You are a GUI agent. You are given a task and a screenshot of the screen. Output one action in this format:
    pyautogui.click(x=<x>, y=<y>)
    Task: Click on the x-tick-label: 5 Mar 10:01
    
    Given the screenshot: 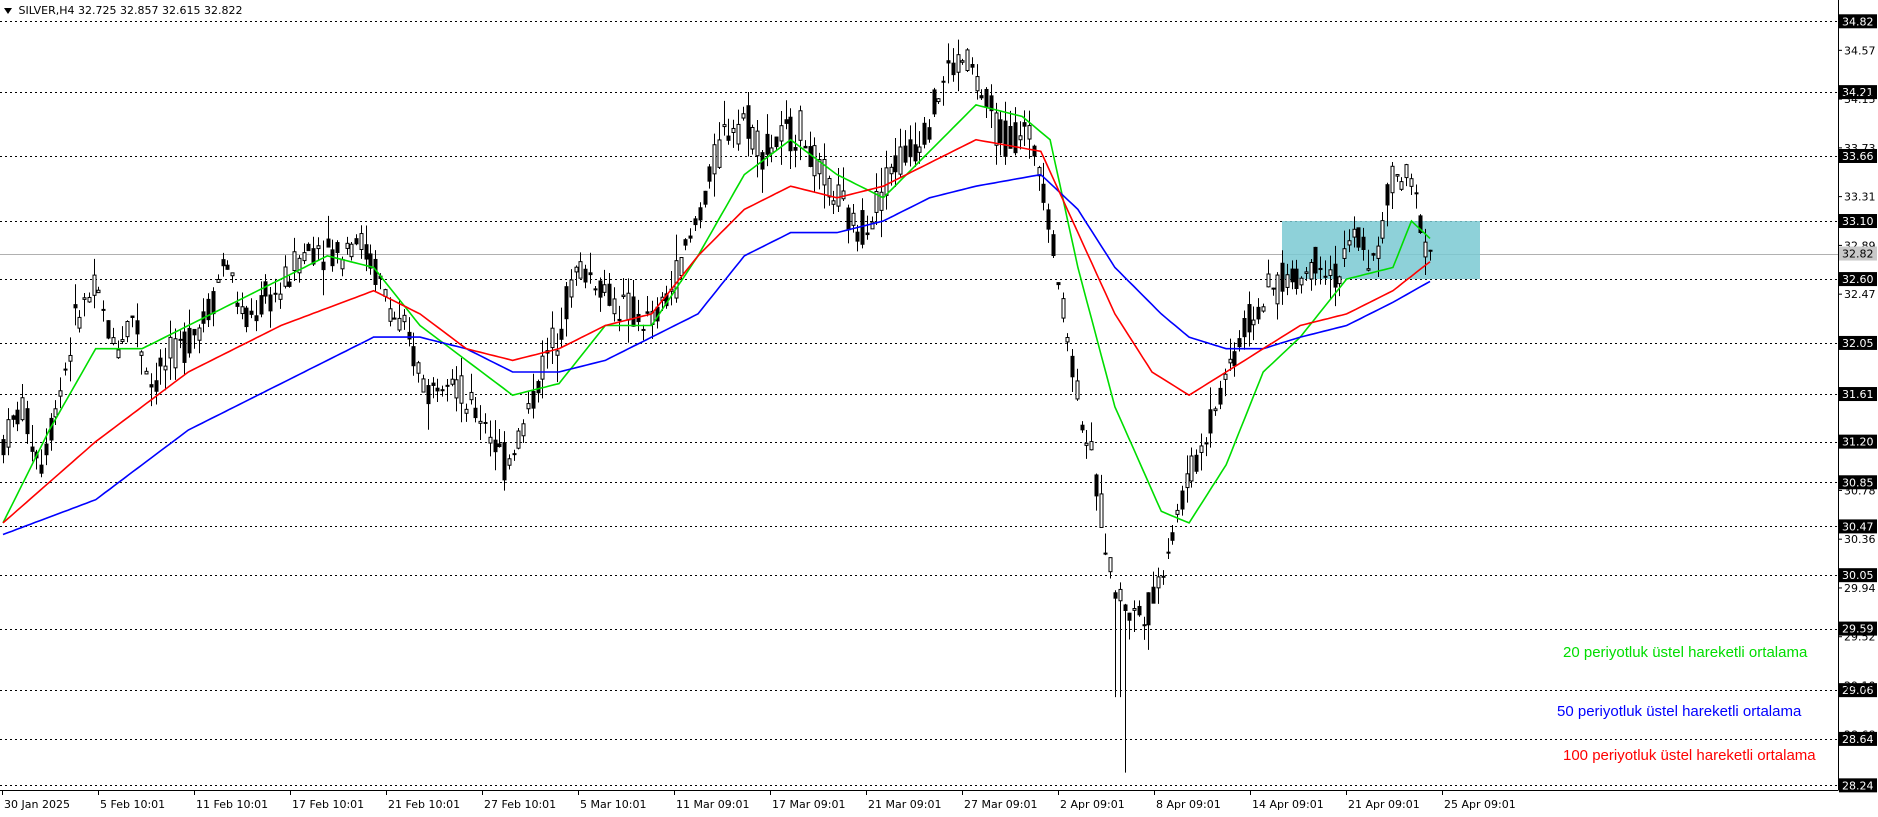 What is the action you would take?
    pyautogui.click(x=613, y=804)
    